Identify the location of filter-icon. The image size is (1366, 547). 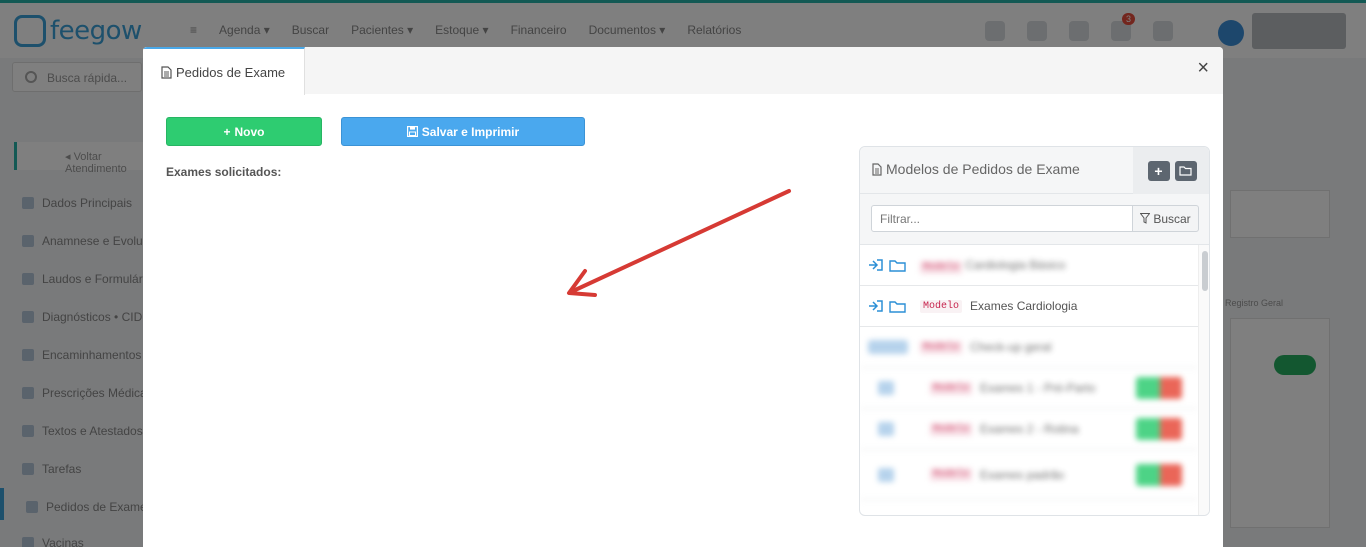
(1145, 218).